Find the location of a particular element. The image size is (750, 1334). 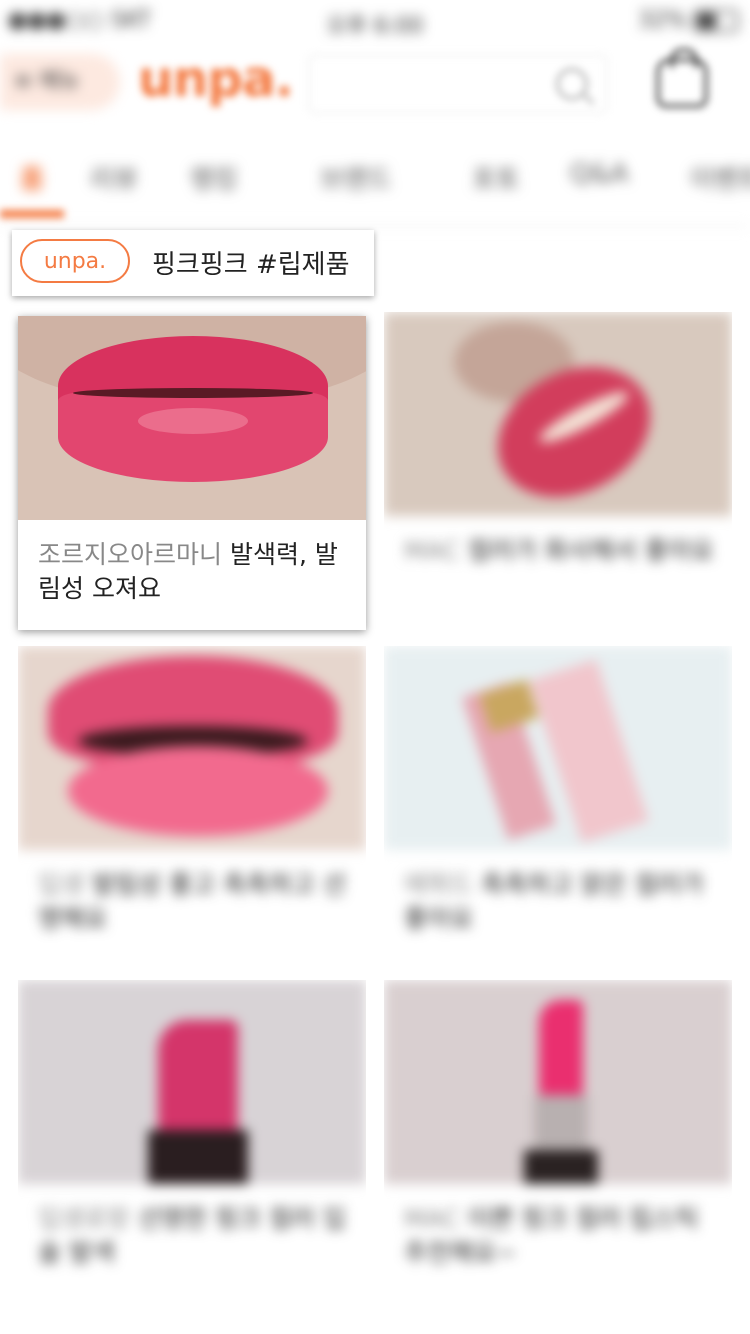

status-bar: ●●●○○ SKT 오후 6:00 32% is located at coordinates (375, 20).